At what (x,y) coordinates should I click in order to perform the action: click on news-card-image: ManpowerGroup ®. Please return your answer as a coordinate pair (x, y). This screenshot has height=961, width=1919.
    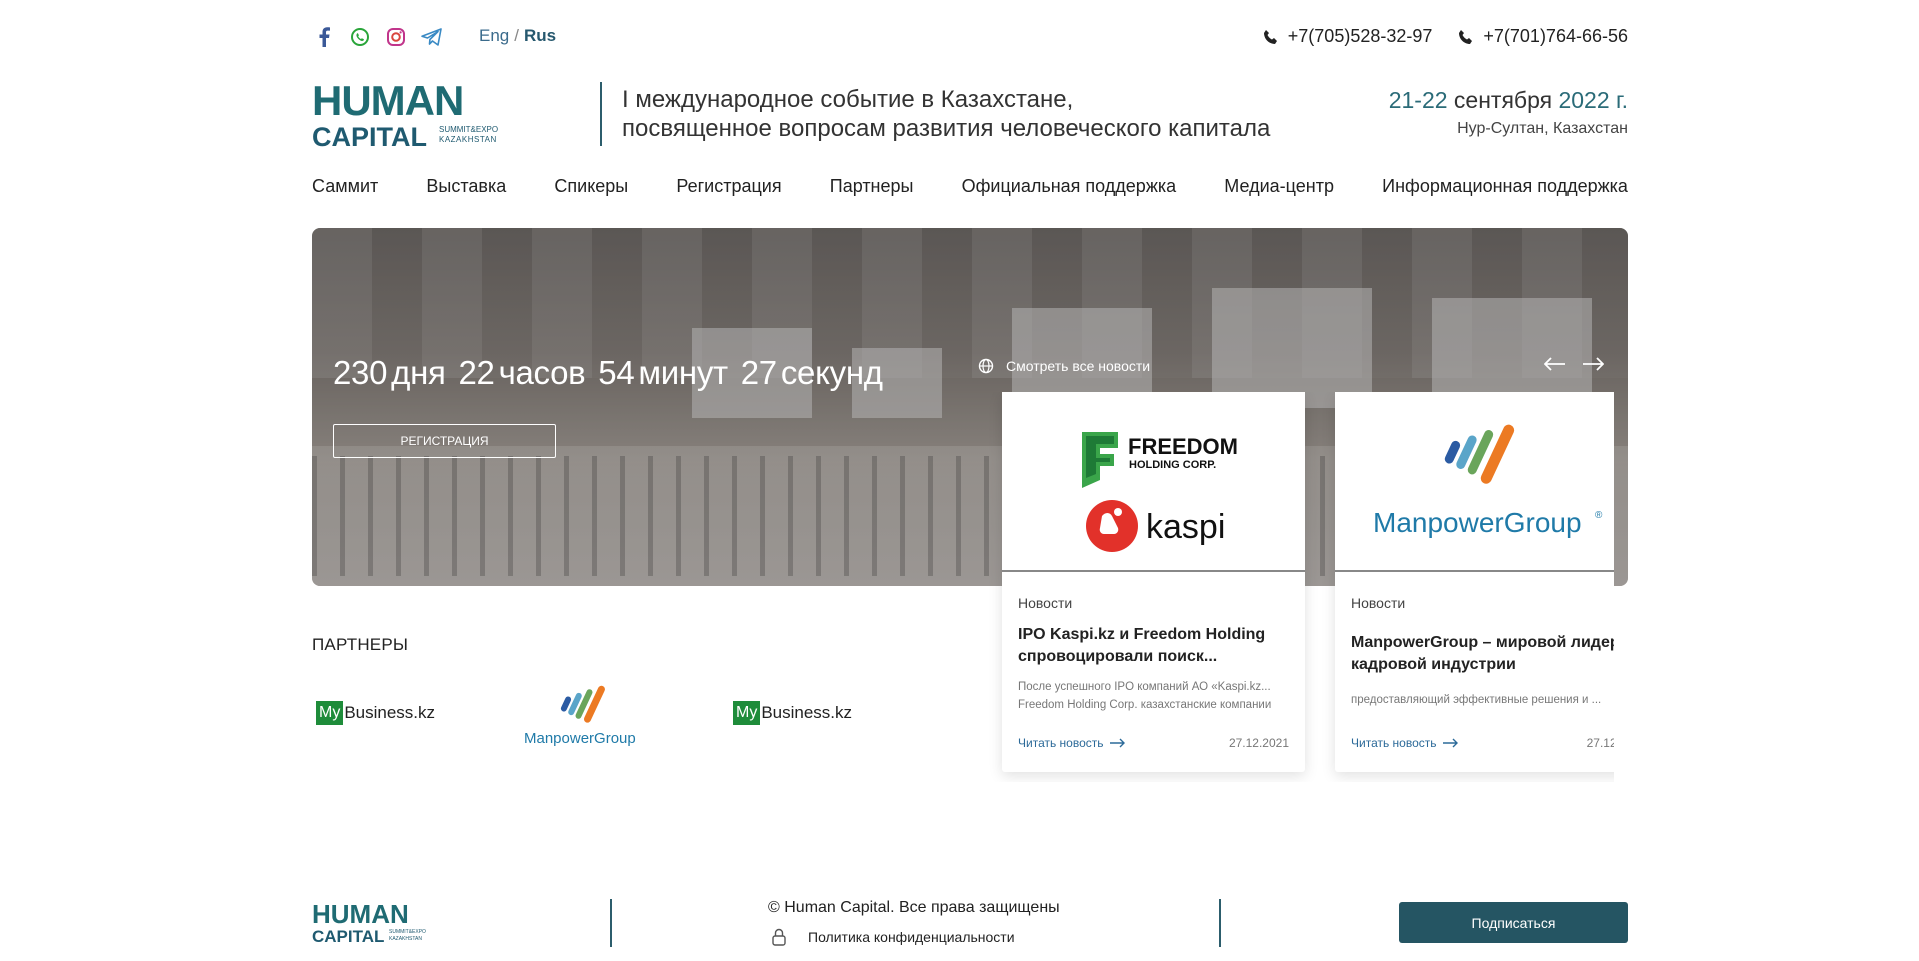
    Looking at the image, I should click on (1474, 482).